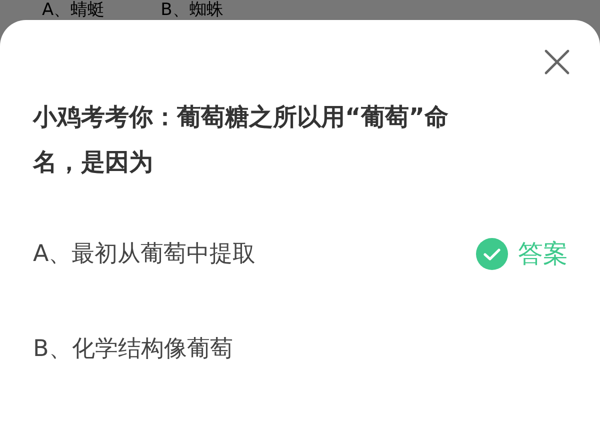 The width and height of the screenshot is (600, 441). Describe the element at coordinates (241, 140) in the screenshot. I see `question-text: 小鸡考考你：葡萄糖之所以用“葡萄”命名，是因为` at that location.